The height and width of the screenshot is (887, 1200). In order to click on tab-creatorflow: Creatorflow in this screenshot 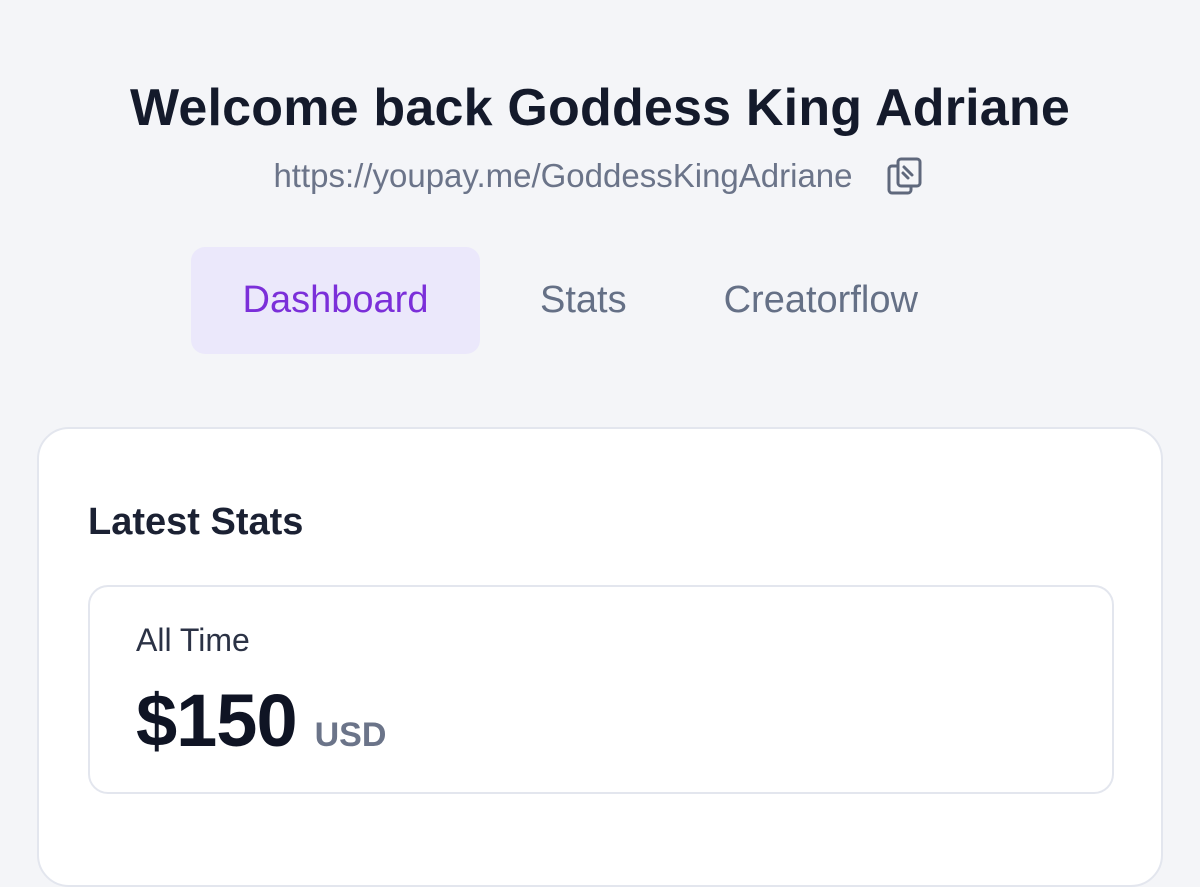, I will do `click(821, 300)`.